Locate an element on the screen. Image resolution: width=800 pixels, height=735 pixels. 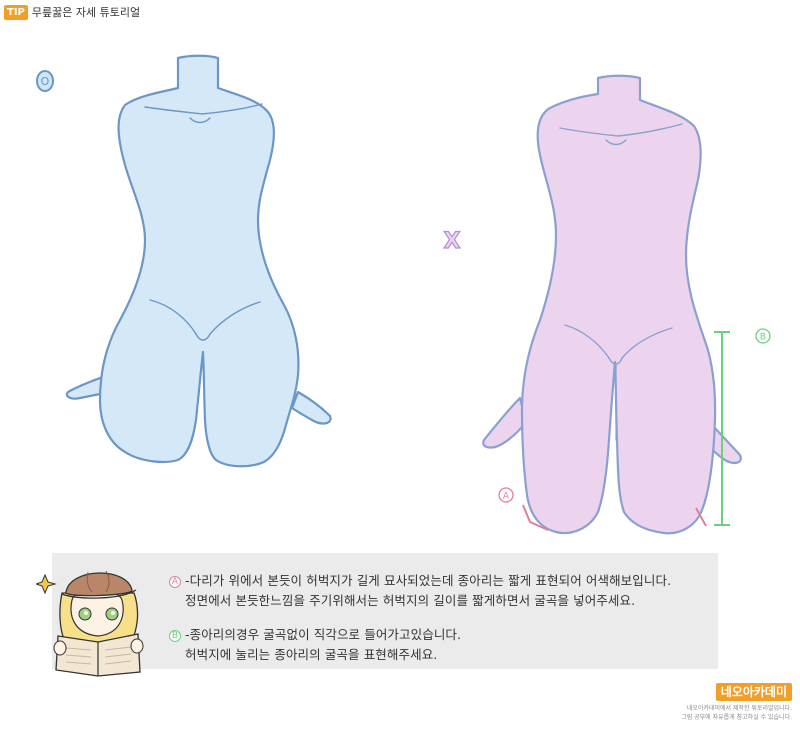
note-a-marker: A is located at coordinates (175, 582).